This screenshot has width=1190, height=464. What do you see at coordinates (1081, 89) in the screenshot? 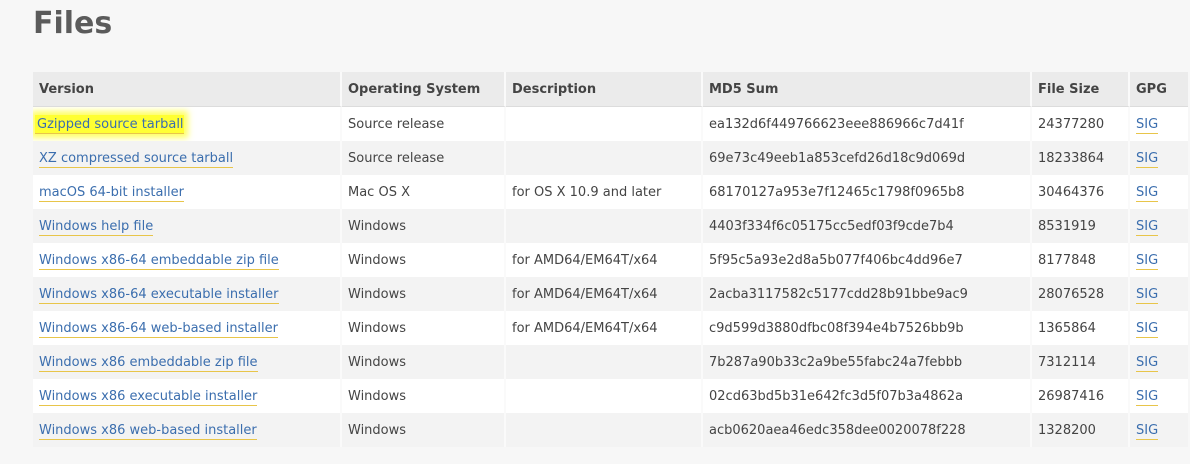
I see `header-file-size: File Size` at bounding box center [1081, 89].